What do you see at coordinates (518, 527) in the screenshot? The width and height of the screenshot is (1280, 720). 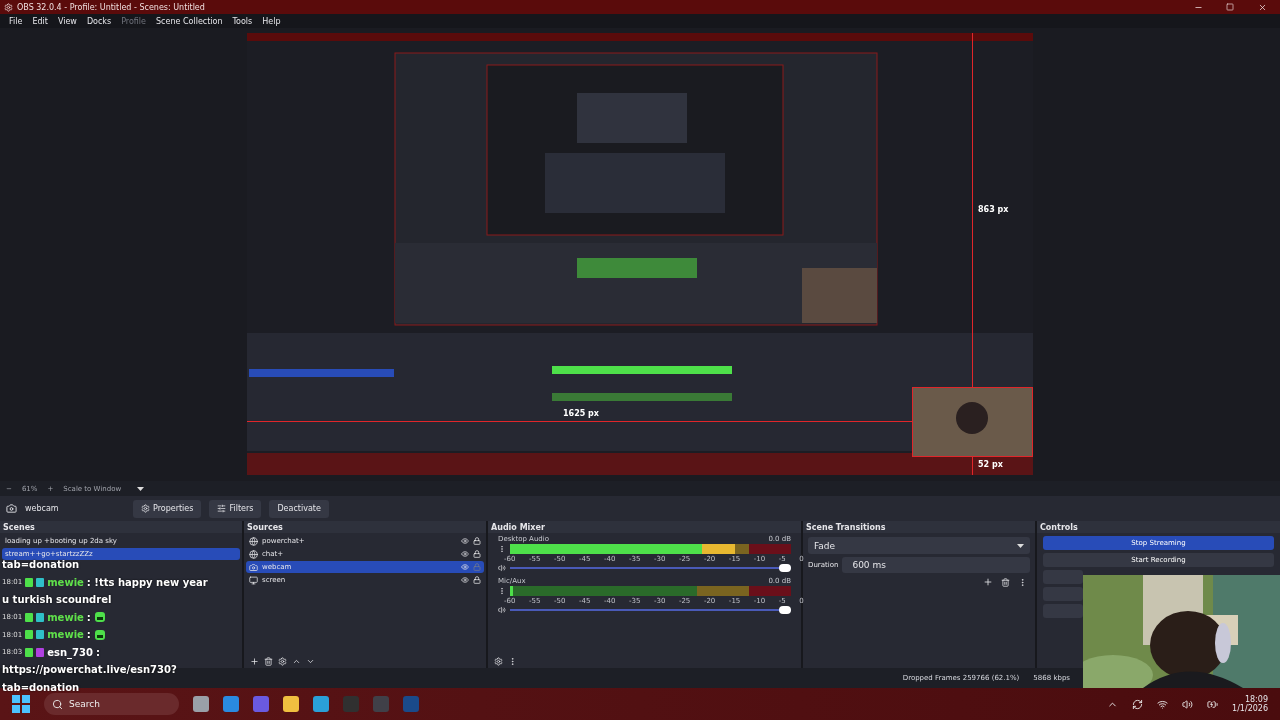 I see `panel-title: Audio Mixer` at bounding box center [518, 527].